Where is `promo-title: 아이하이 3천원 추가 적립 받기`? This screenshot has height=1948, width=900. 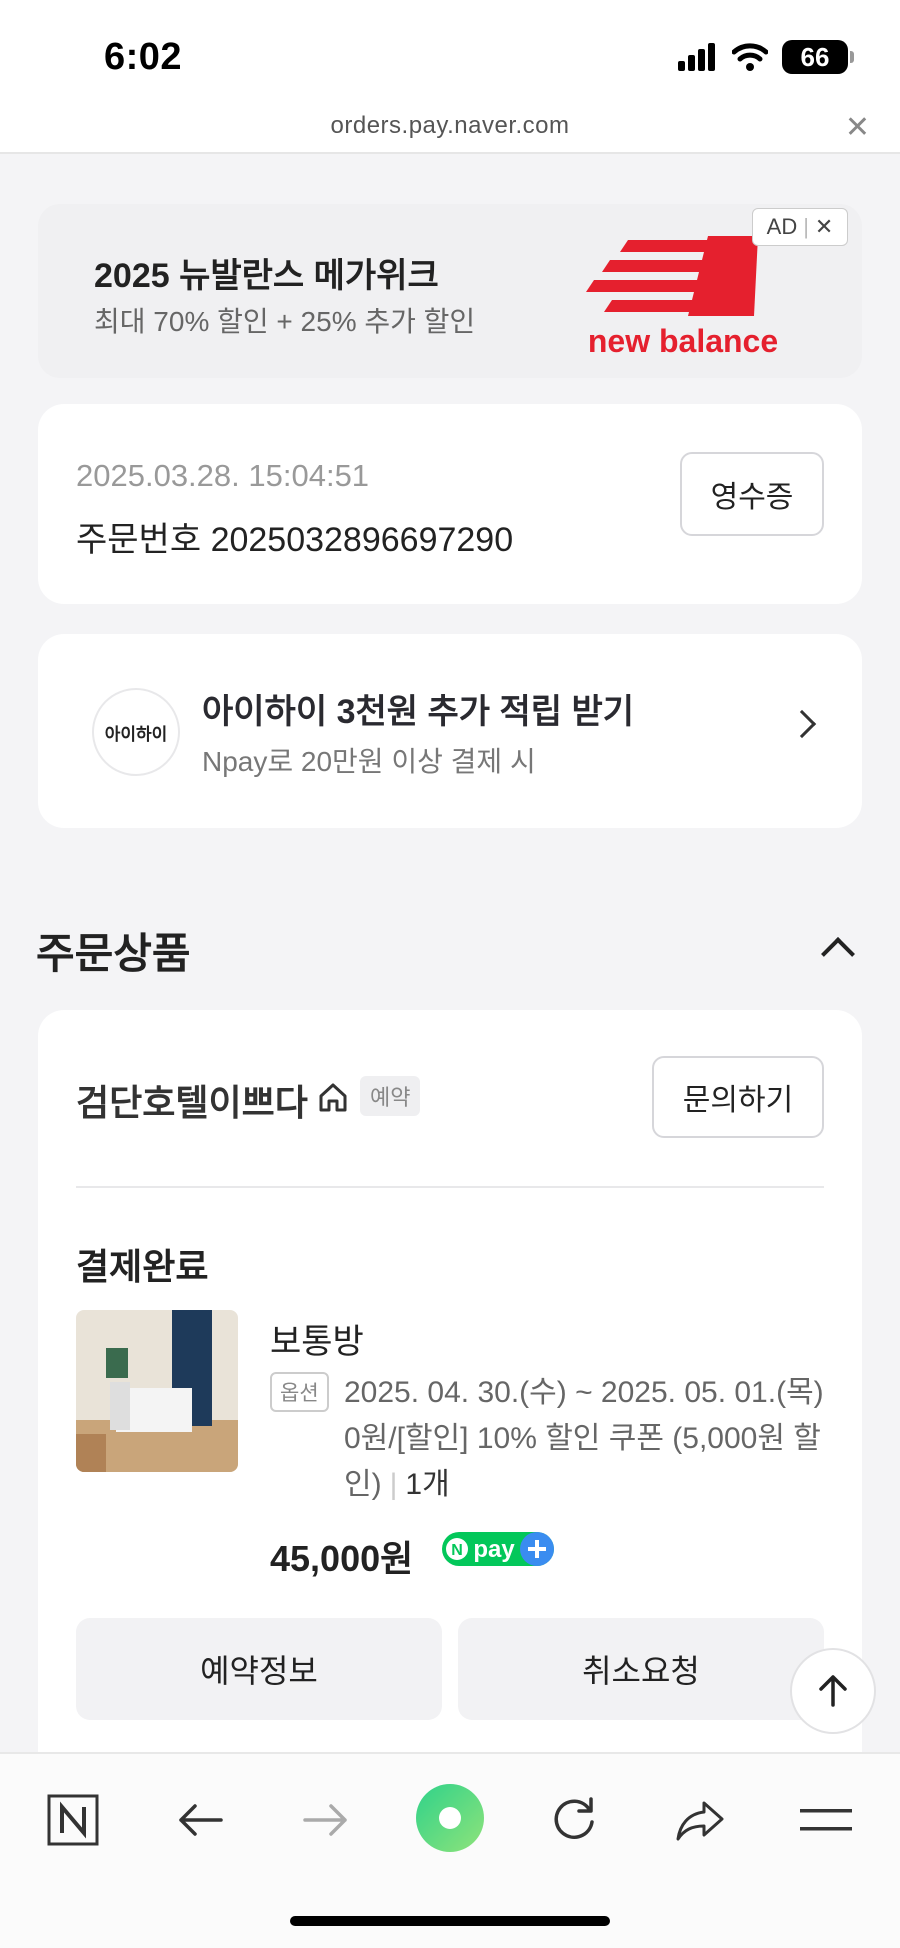 promo-title: 아이하이 3천원 추가 적립 받기 is located at coordinates (418, 712).